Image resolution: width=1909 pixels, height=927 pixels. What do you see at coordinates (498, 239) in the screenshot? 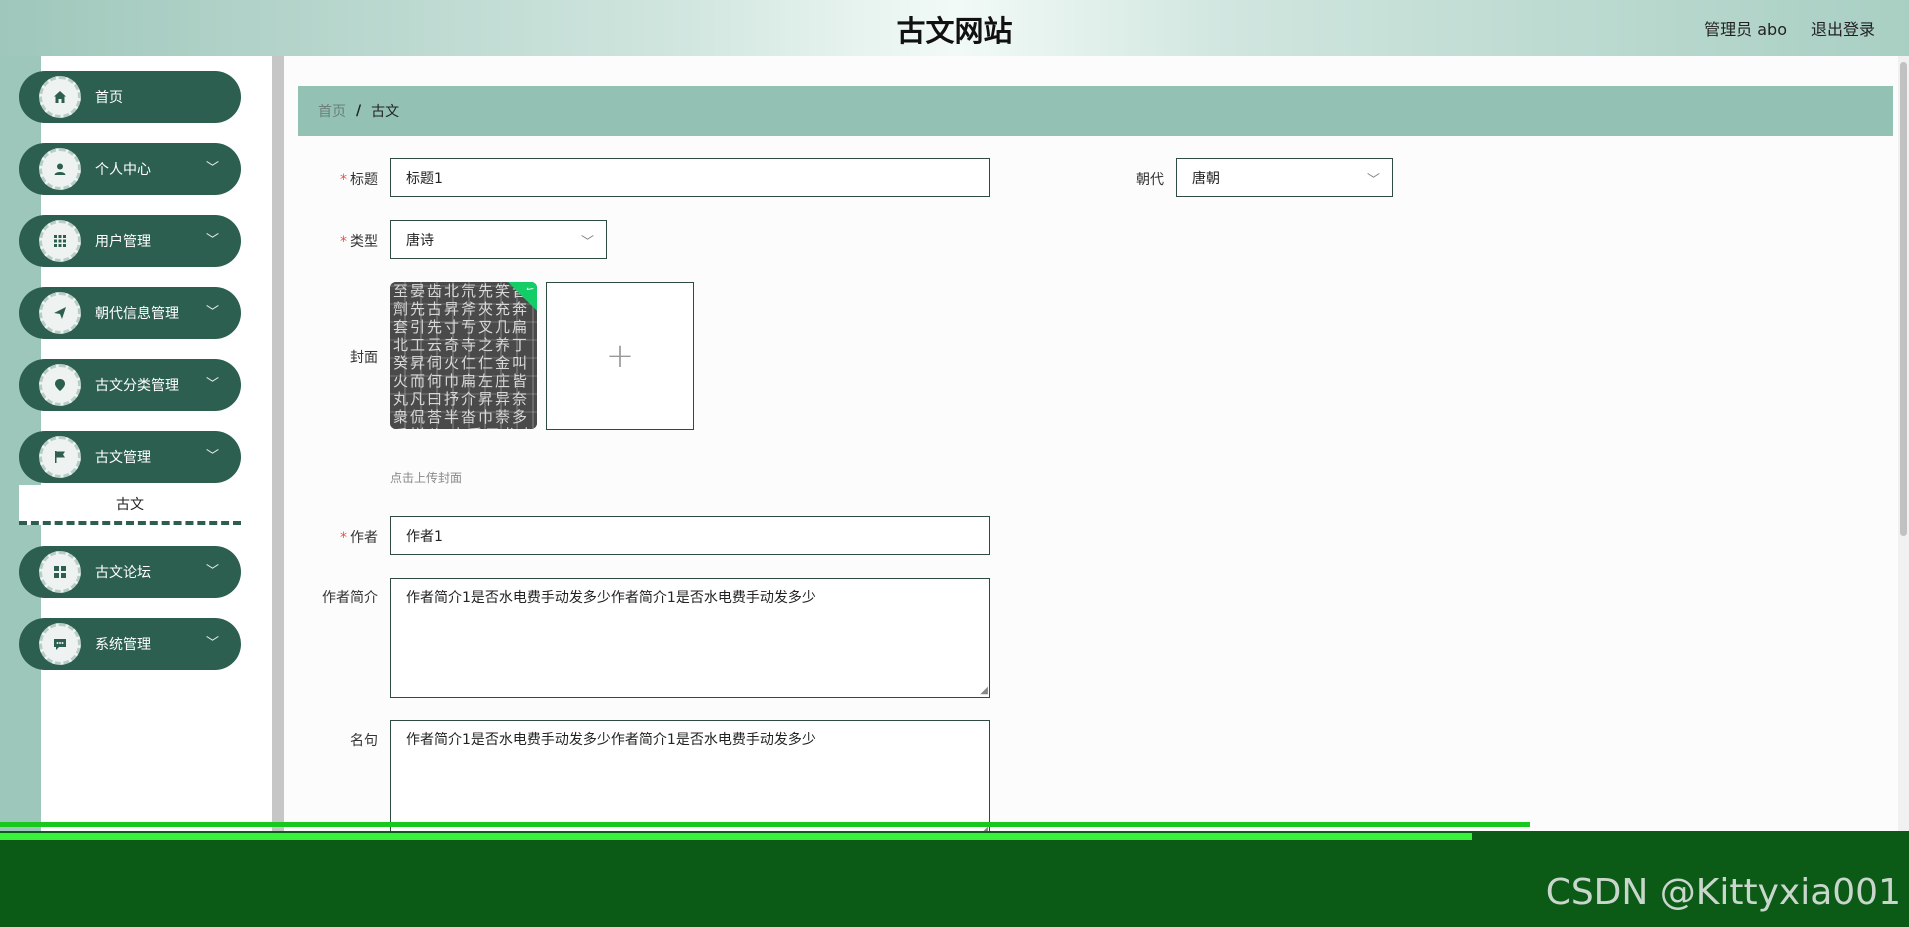
I see `type-select: 唐诗 ﹀` at bounding box center [498, 239].